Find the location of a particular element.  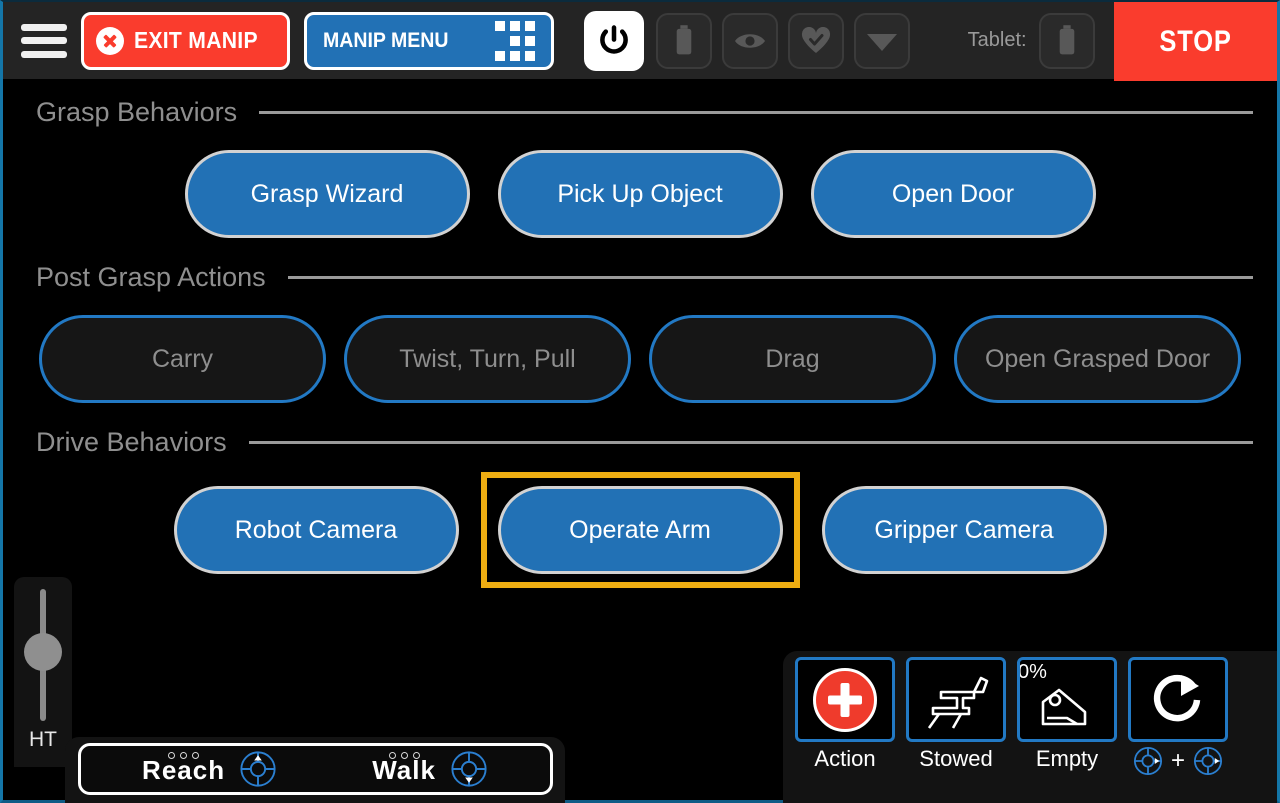

refresh-icon is located at coordinates (1177, 697).